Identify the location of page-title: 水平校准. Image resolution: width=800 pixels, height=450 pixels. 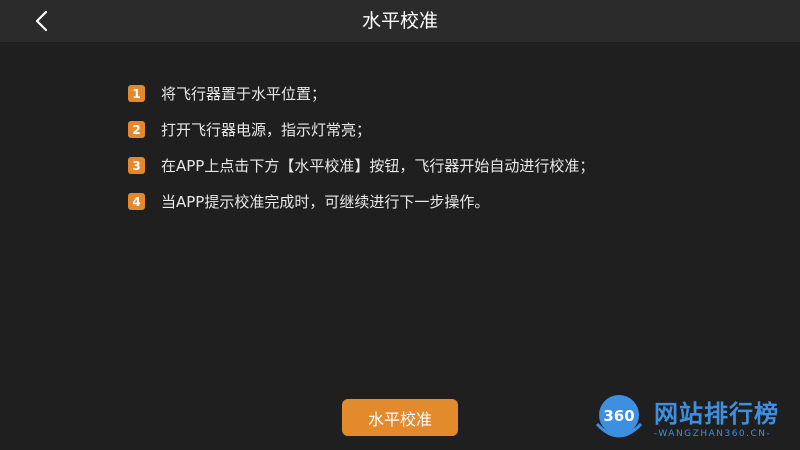
(399, 21).